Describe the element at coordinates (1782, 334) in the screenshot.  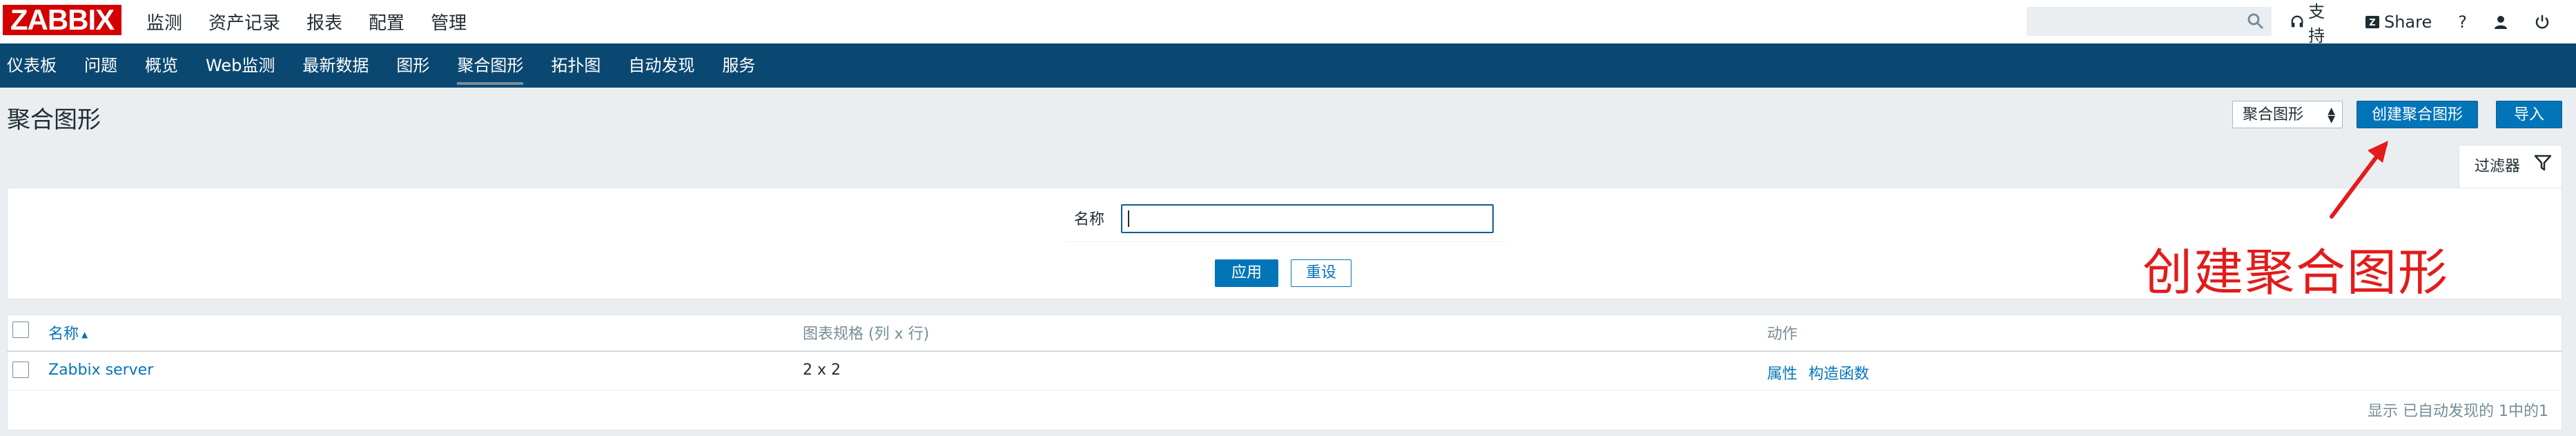
I see `column-header-actions: 动作` at that location.